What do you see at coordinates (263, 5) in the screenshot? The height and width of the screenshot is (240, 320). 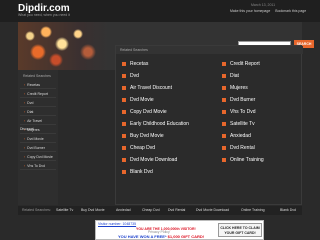 I see `date-text: March 13, 2011` at bounding box center [263, 5].